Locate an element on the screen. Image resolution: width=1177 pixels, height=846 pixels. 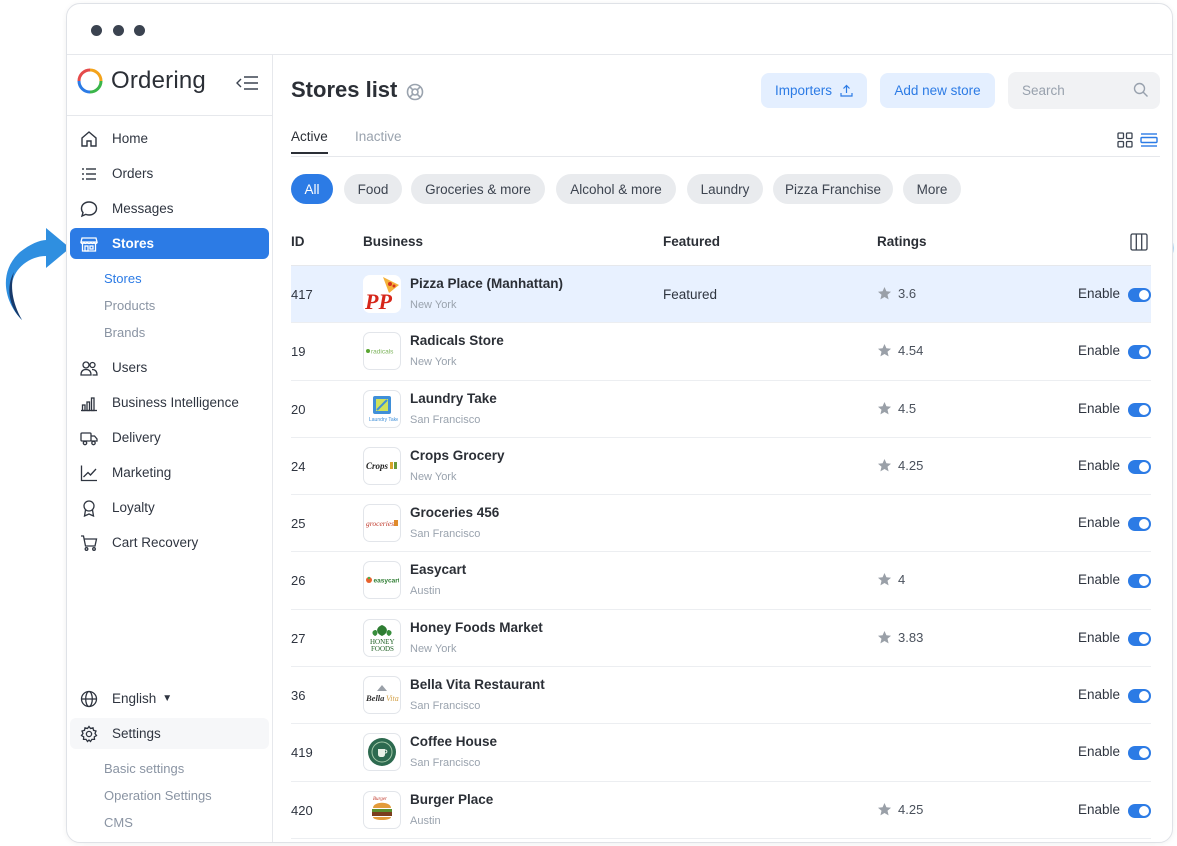
sidebar-subitem-operation-settings: Operation Settings is located at coordinates (158, 795).